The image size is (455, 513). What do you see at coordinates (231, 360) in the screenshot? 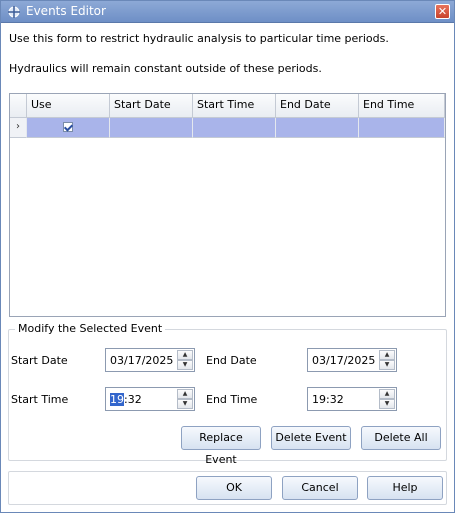
I see `end-date-label: End Date` at bounding box center [231, 360].